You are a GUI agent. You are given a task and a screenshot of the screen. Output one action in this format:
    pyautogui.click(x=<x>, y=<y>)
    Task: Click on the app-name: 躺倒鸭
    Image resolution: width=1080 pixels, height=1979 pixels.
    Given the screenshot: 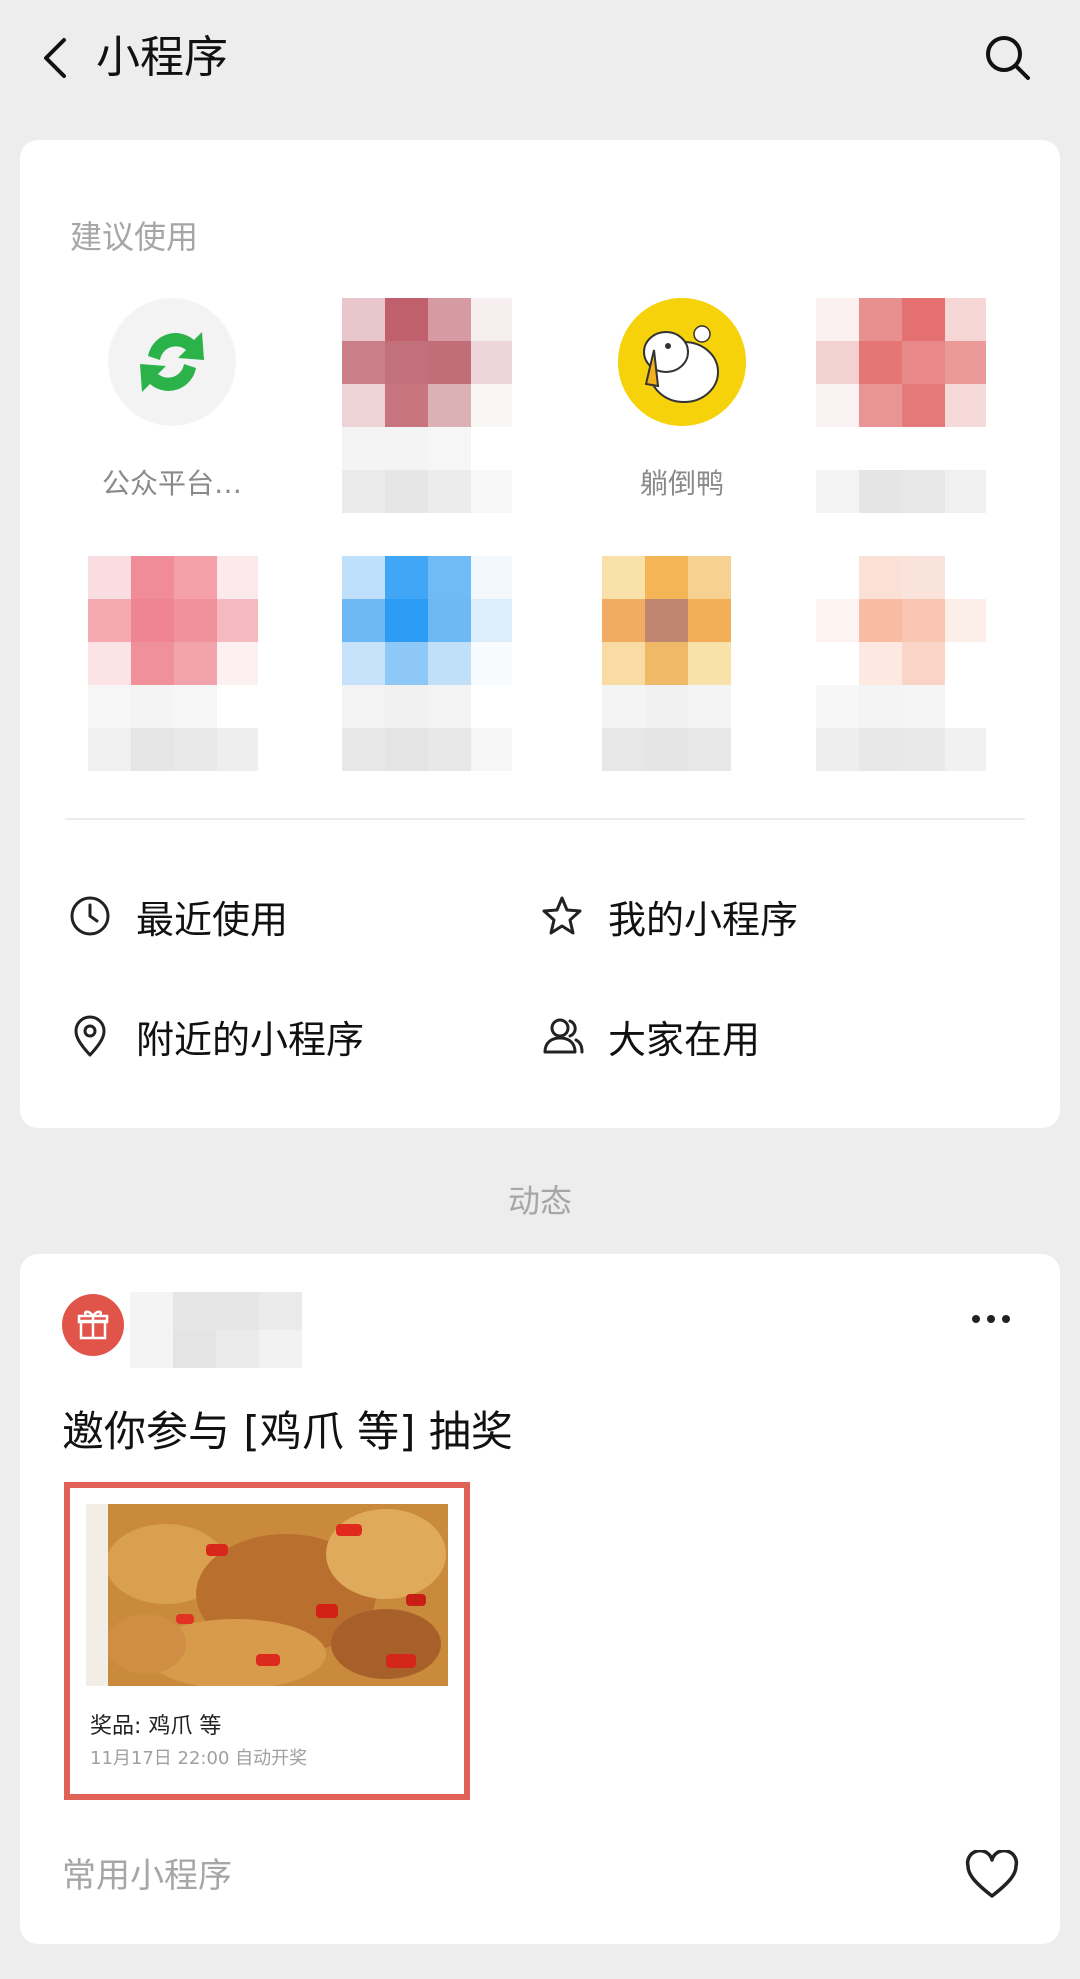 What is the action you would take?
    pyautogui.click(x=681, y=483)
    